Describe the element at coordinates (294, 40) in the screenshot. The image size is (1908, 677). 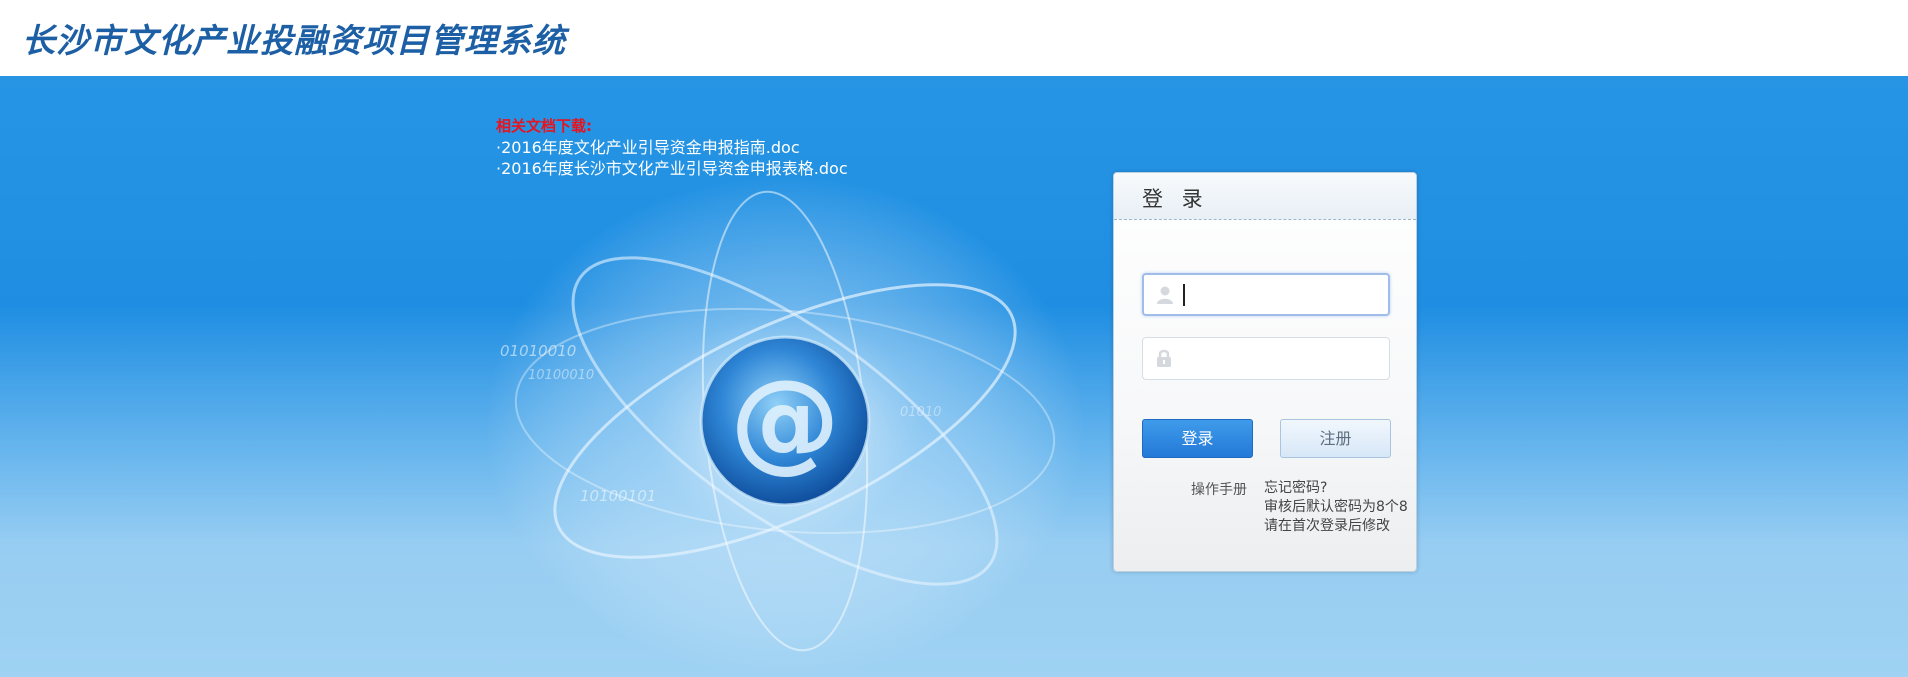
I see `site-title: 长沙市文化产业投融资项目管理系统` at that location.